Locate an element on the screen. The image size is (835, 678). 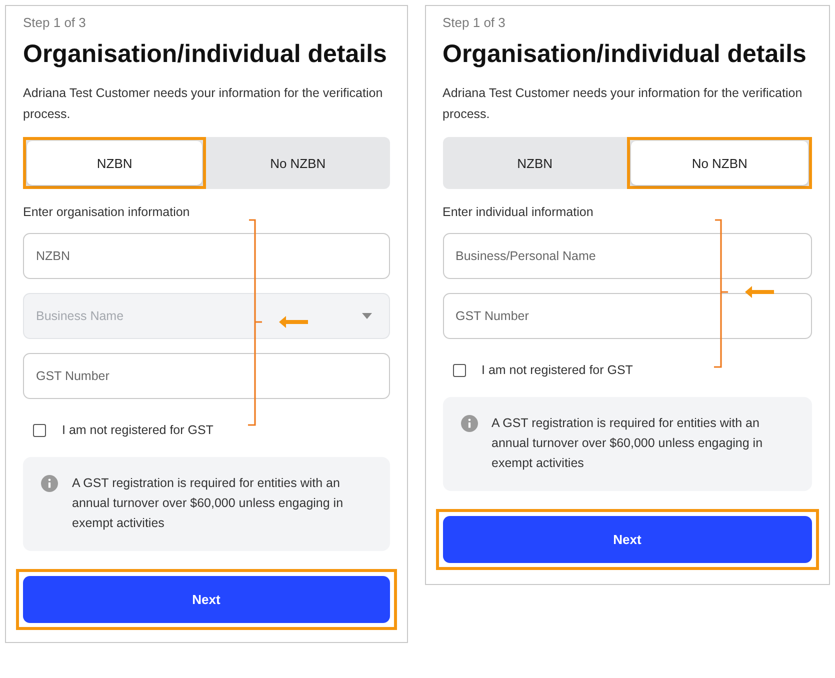
input-field: Business/Personal Name is located at coordinates (627, 256).